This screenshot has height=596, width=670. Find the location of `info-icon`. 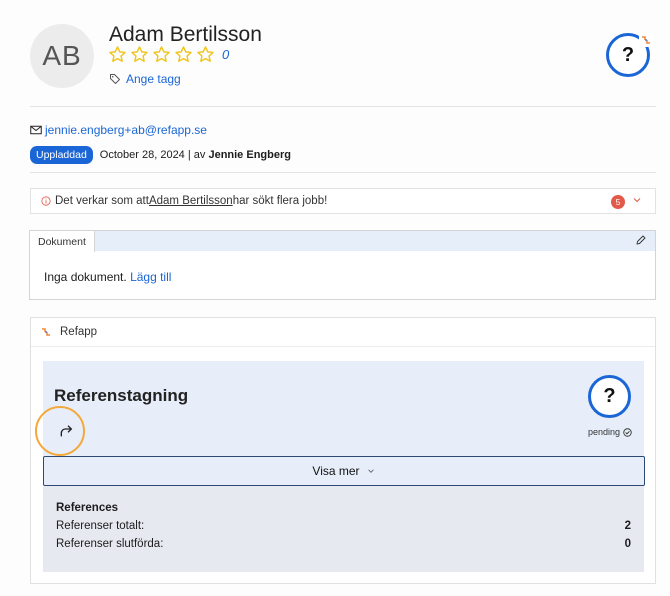

info-icon is located at coordinates (46, 201).